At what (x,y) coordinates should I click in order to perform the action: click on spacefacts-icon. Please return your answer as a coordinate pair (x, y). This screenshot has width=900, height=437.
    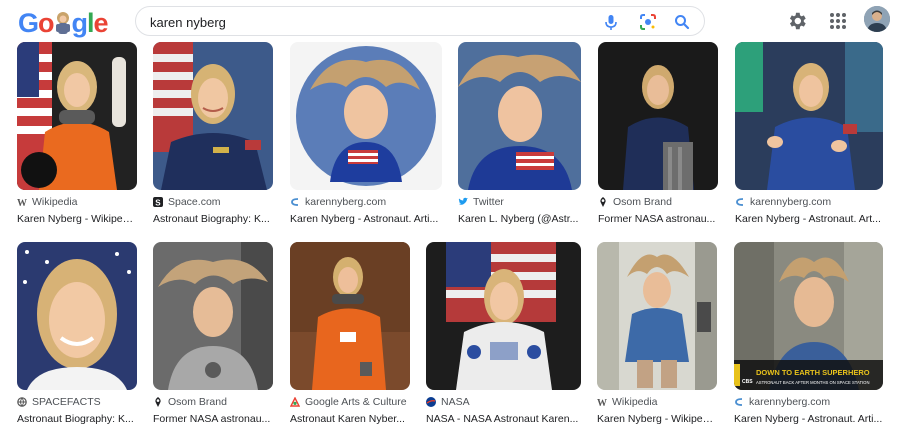
    Looking at the image, I should click on (22, 402).